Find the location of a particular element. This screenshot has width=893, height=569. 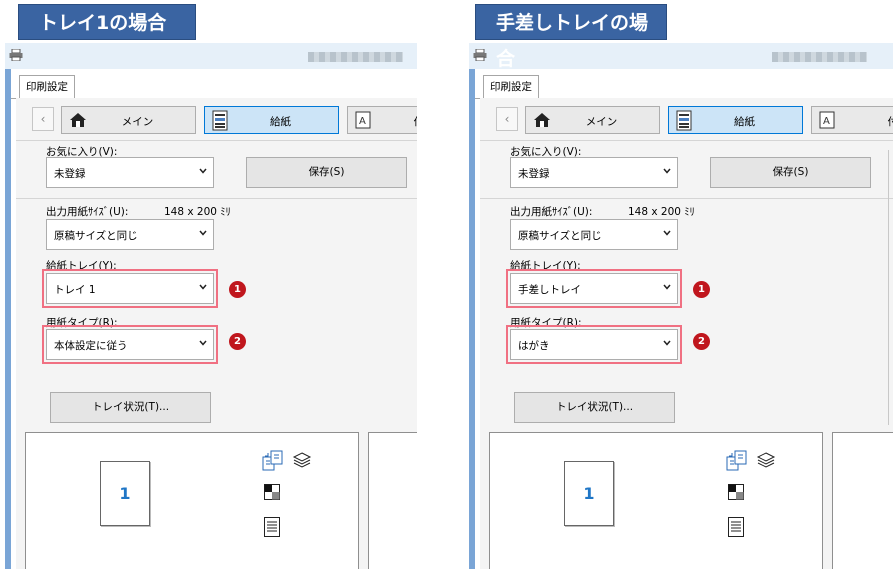

scenario-heading: 手差しトレイの場合 is located at coordinates (571, 37).